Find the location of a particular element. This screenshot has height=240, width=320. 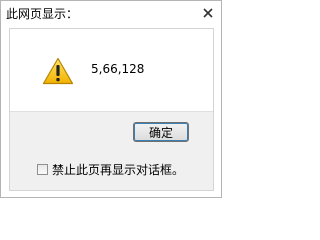

close-icon is located at coordinates (208, 13).